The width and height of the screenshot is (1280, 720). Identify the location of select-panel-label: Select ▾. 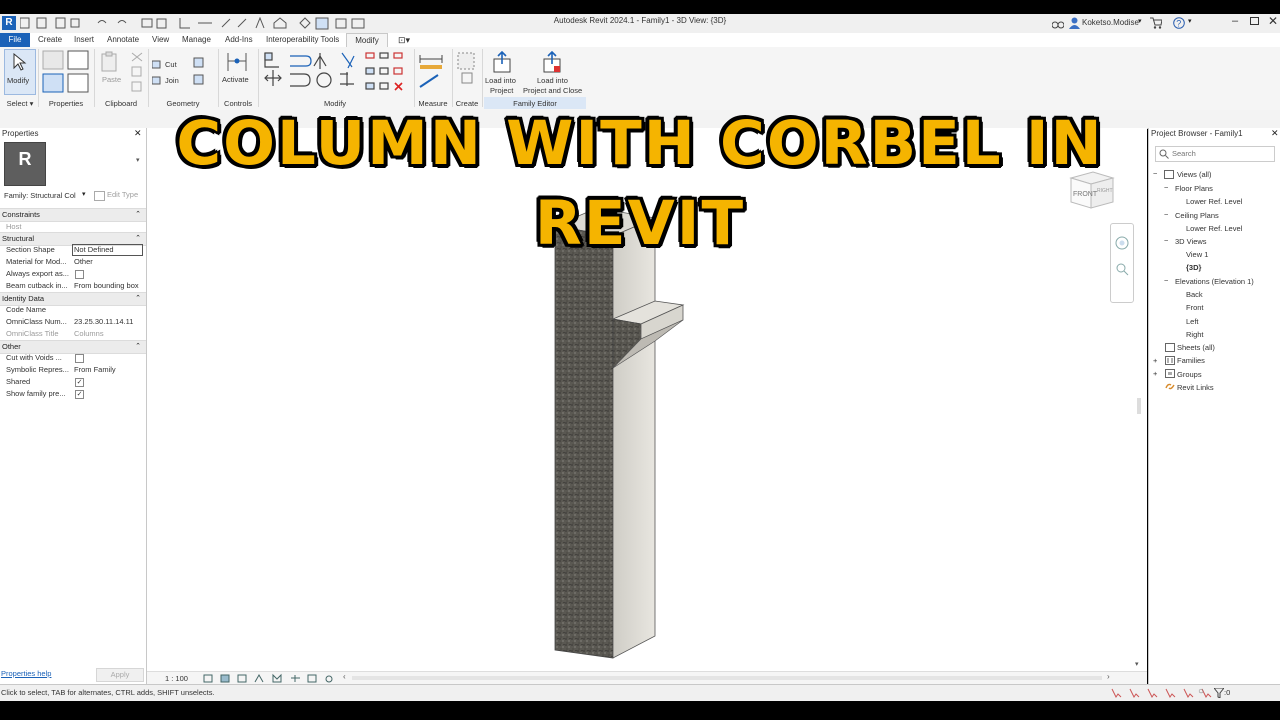
(20, 103).